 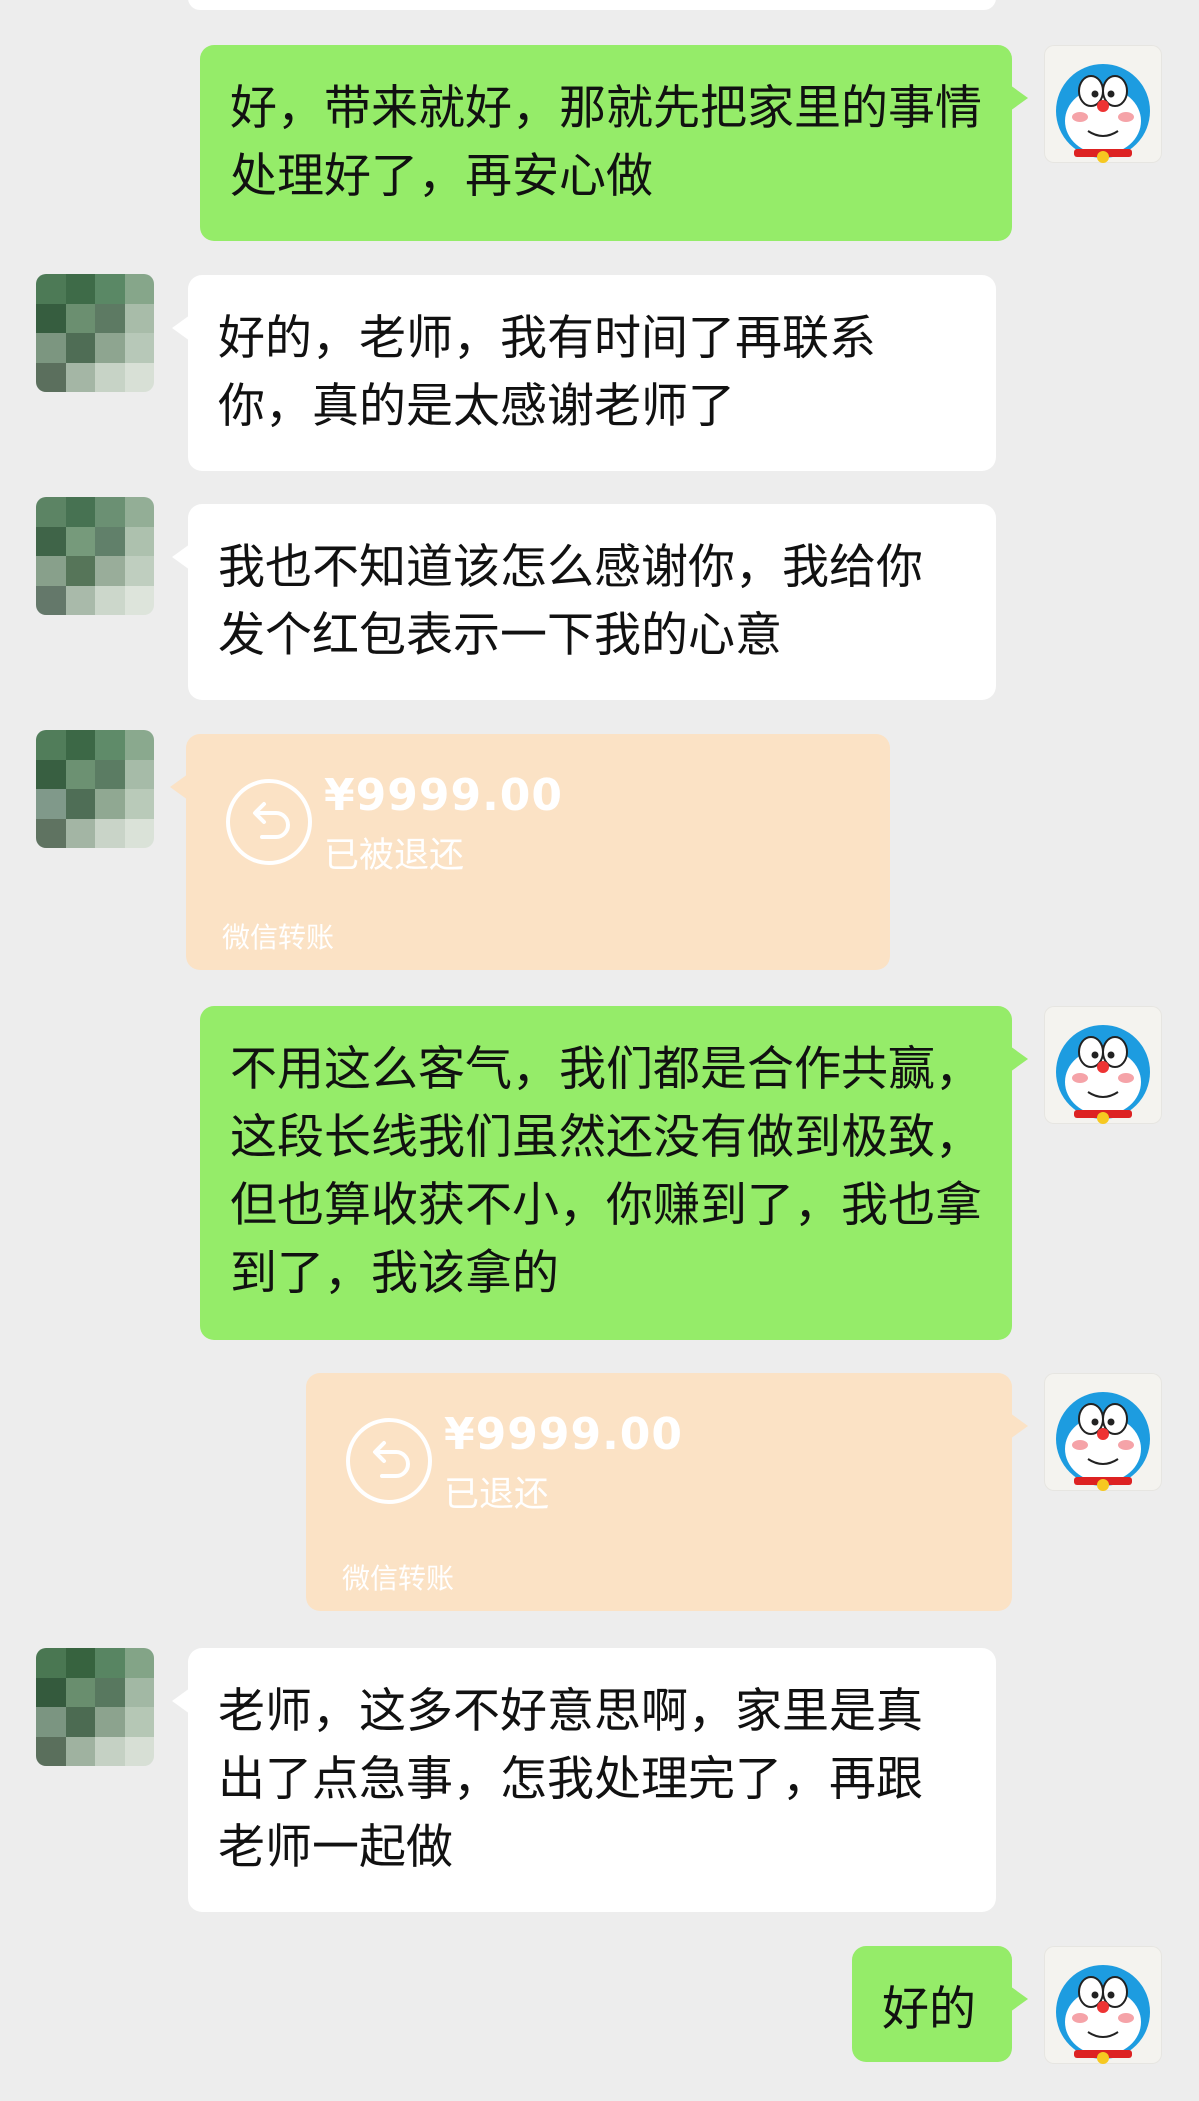 What do you see at coordinates (570, 601) in the screenshot?
I see `message-text: 我也不知道该怎么感谢你，我给你发个红包表示一下我的心意` at bounding box center [570, 601].